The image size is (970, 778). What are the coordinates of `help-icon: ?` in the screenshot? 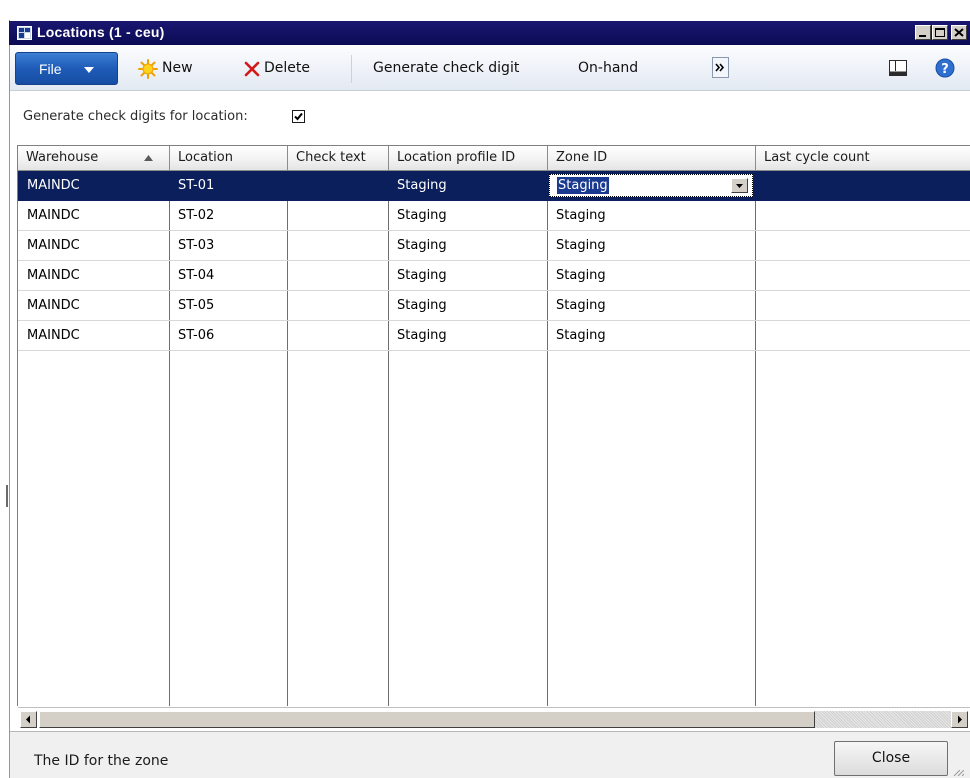 It's located at (945, 68).